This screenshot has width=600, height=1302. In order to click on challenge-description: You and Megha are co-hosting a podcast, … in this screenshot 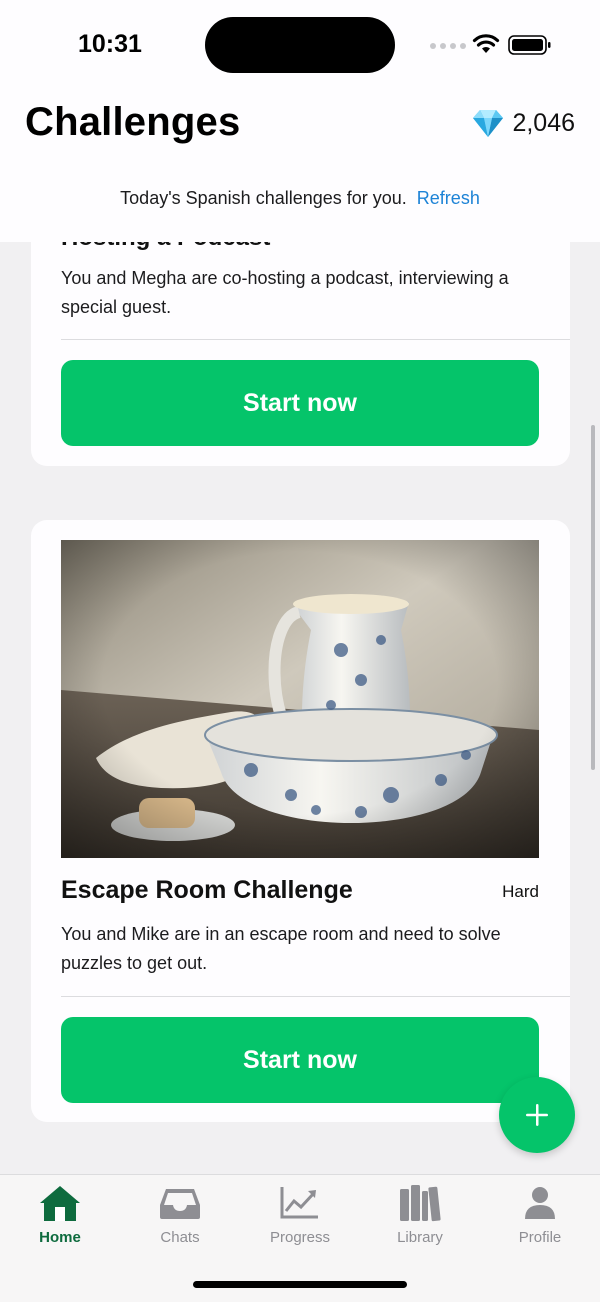, I will do `click(285, 292)`.